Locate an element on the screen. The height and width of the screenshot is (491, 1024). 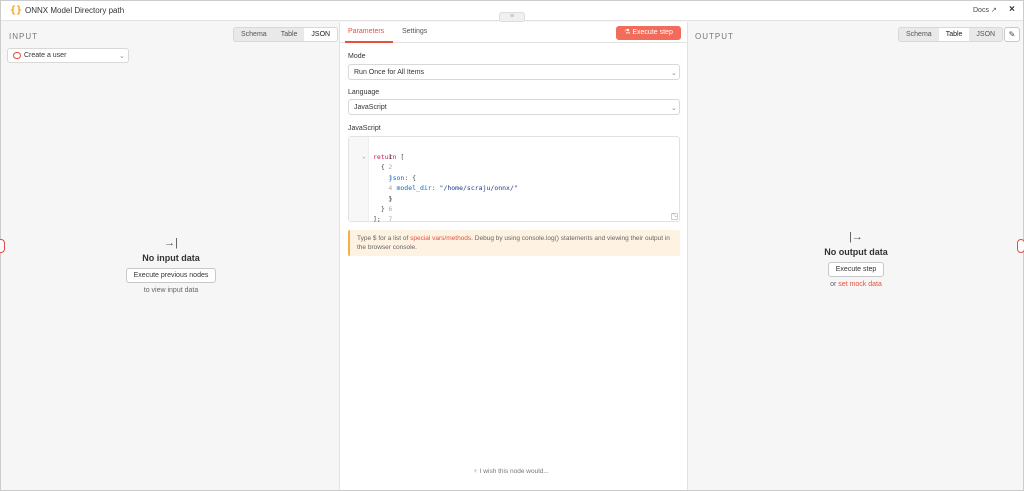
input-tab-schema: Schema is located at coordinates (254, 34).